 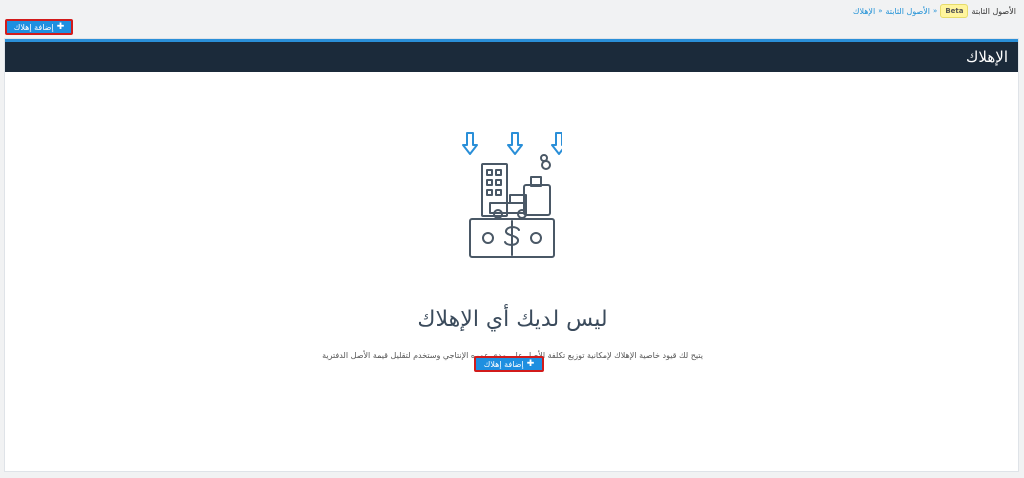 I want to click on panel-header: الإهلاك, so click(x=511, y=55).